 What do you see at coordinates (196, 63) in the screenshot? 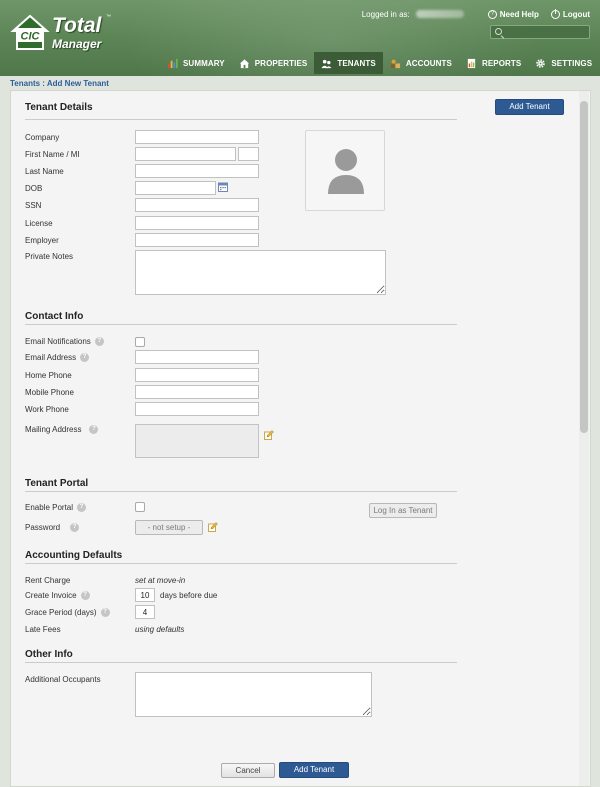
I see `nav-summary: SUMMARY` at bounding box center [196, 63].